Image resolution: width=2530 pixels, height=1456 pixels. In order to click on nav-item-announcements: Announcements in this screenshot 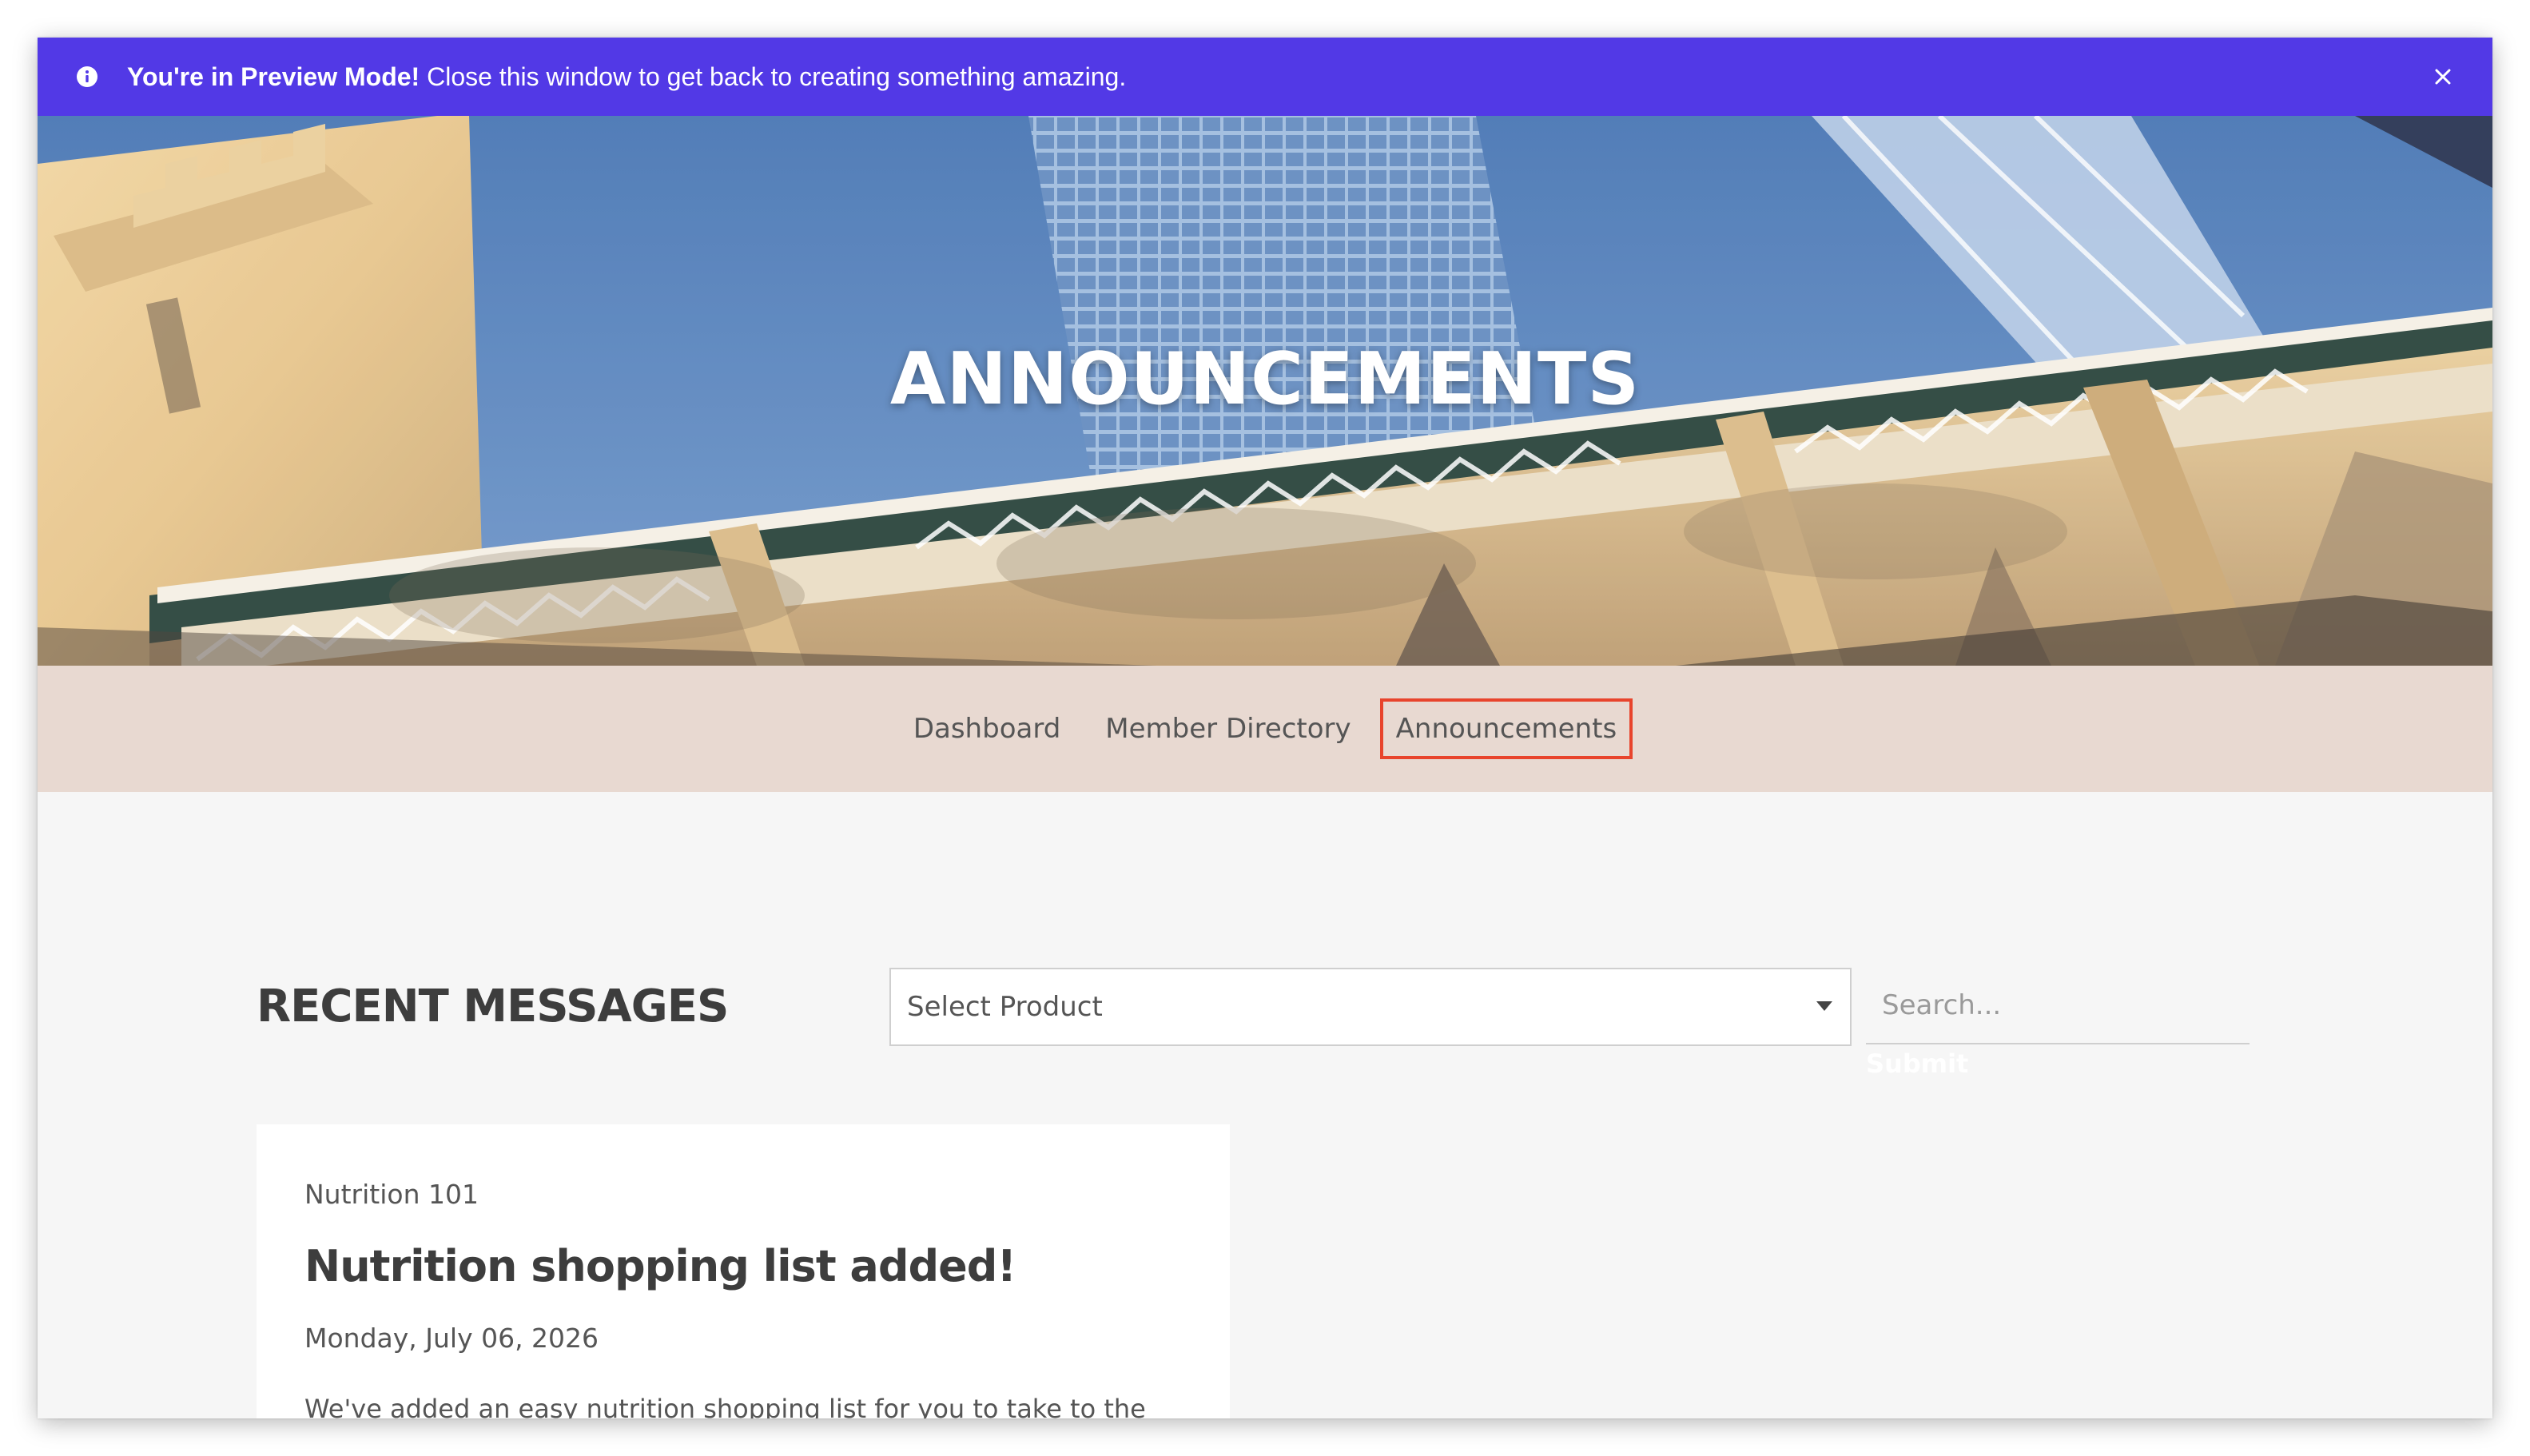, I will do `click(1506, 728)`.